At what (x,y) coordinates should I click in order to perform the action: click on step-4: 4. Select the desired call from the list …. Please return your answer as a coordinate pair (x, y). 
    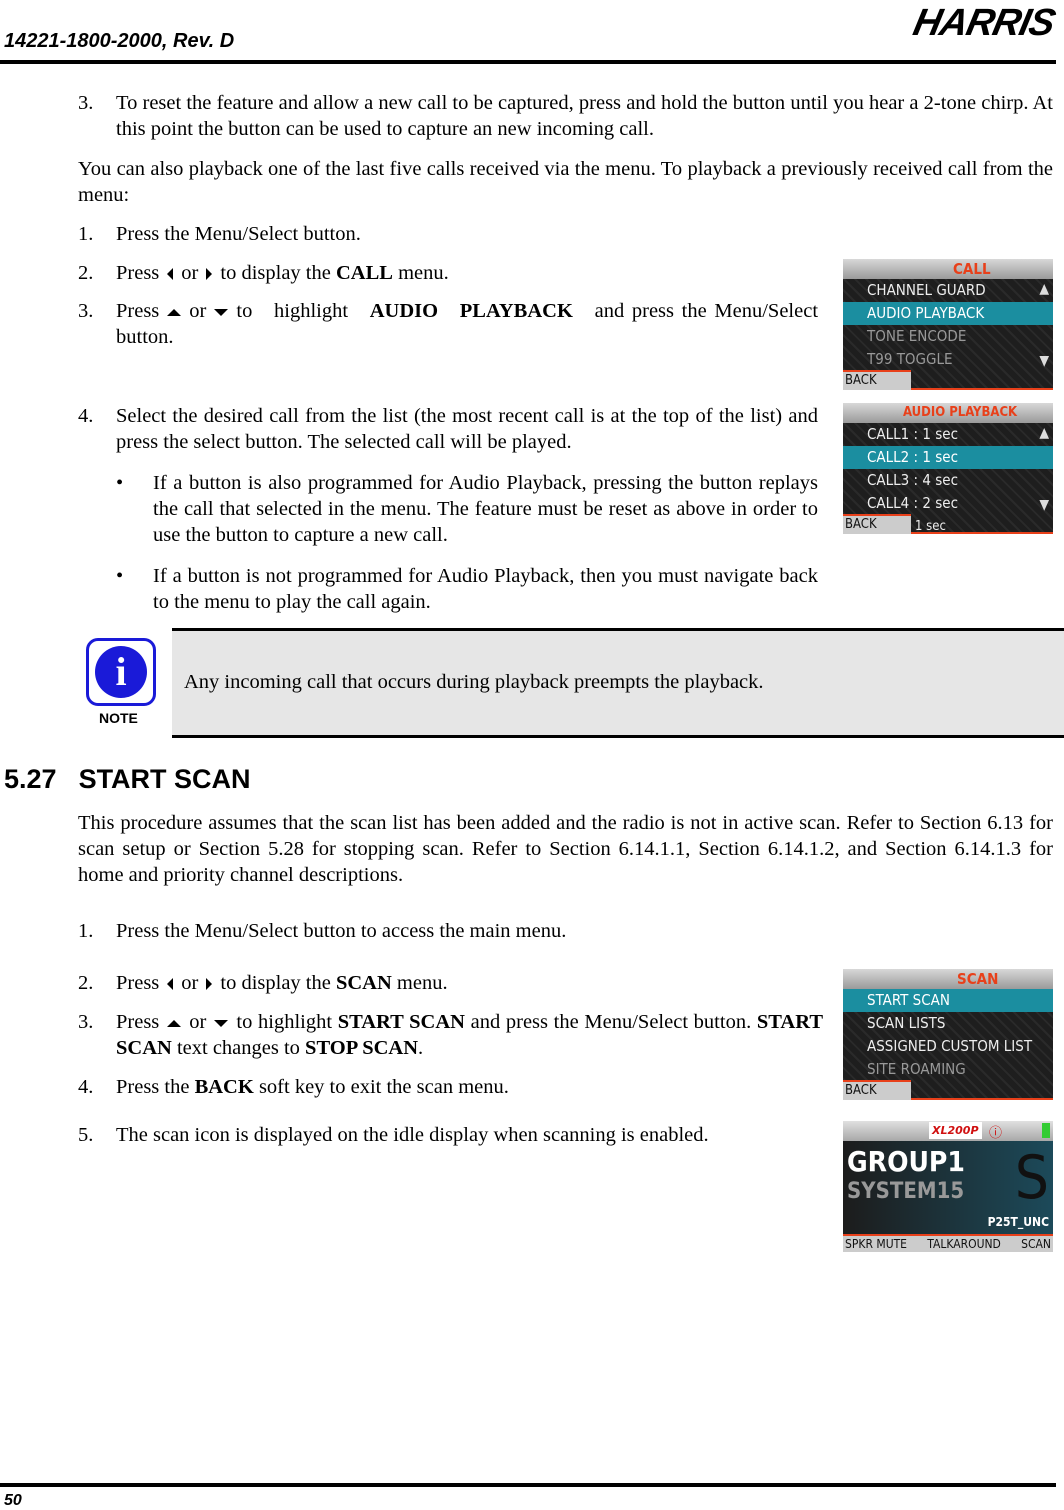
    Looking at the image, I should click on (448, 429).